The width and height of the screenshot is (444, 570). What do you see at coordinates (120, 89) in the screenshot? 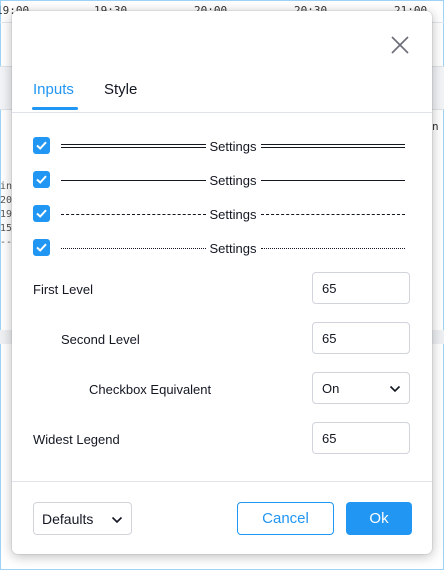
I see `tab-style: Style` at bounding box center [120, 89].